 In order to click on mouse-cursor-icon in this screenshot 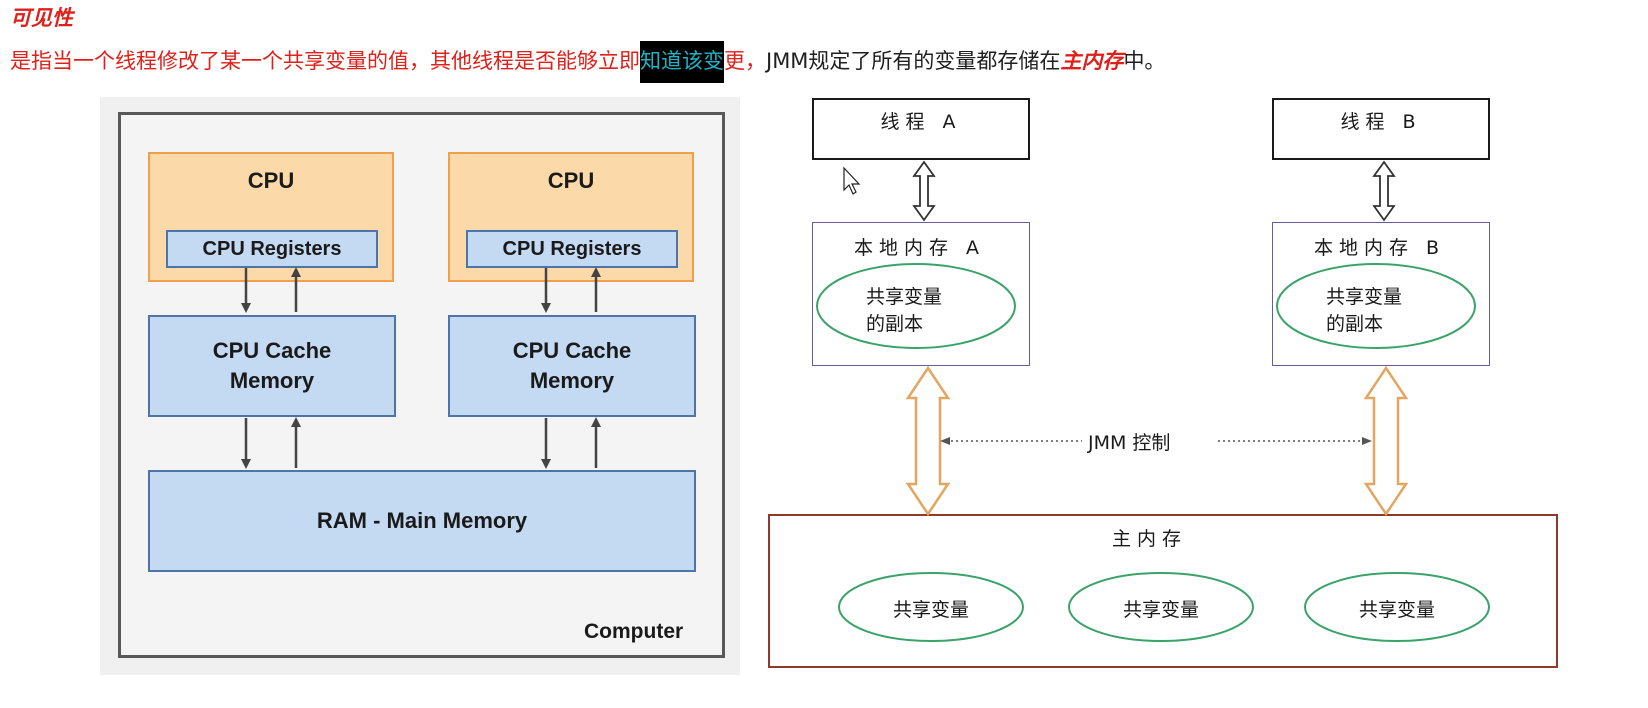, I will do `click(852, 180)`.